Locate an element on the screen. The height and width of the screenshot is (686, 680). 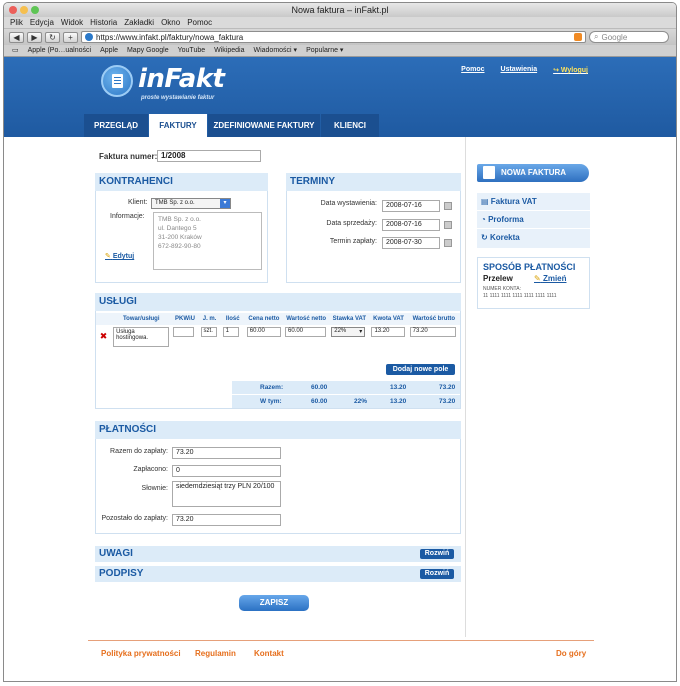
bookmark-wikipedia: Wikipedia is located at coordinates (229, 50).